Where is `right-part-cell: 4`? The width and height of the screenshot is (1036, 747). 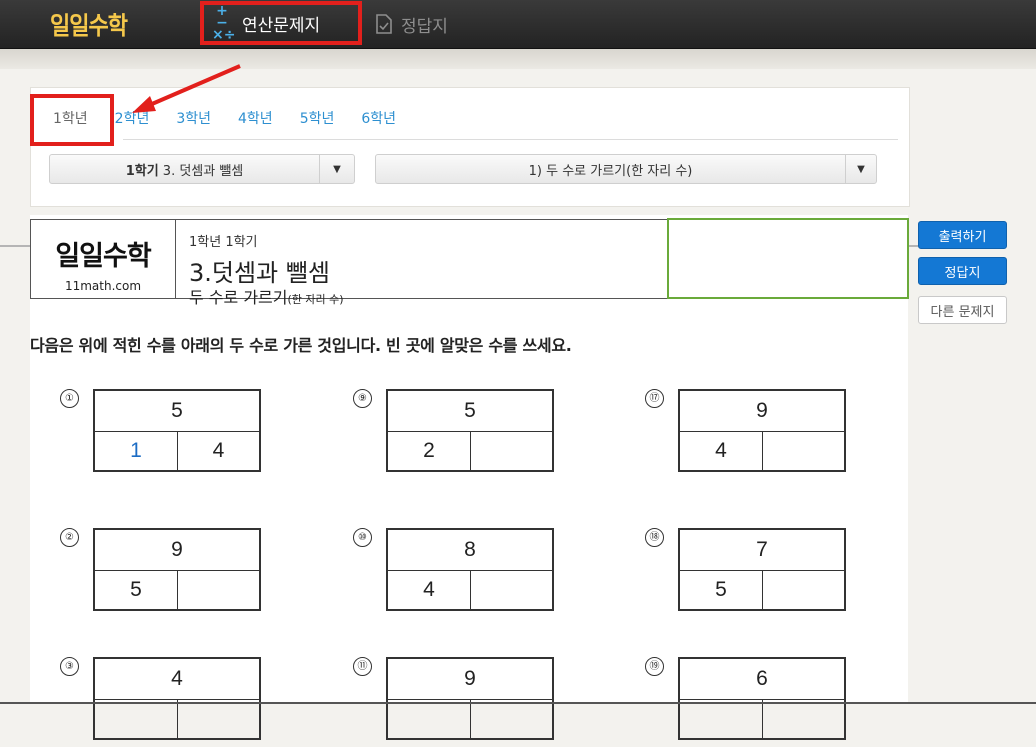
right-part-cell: 4 is located at coordinates (218, 451).